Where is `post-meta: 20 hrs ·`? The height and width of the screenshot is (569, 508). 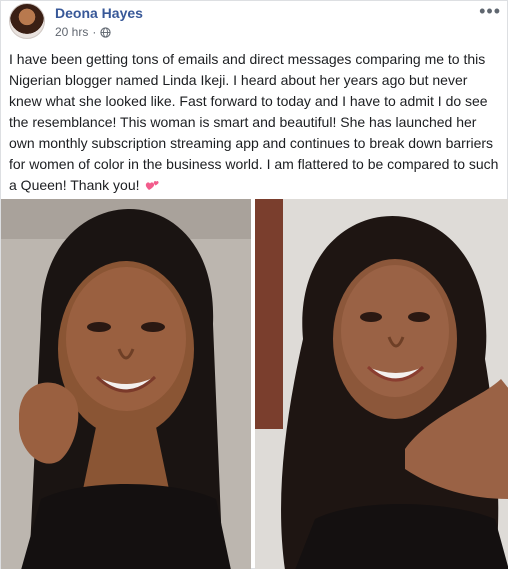 post-meta: 20 hrs · is located at coordinates (83, 32).